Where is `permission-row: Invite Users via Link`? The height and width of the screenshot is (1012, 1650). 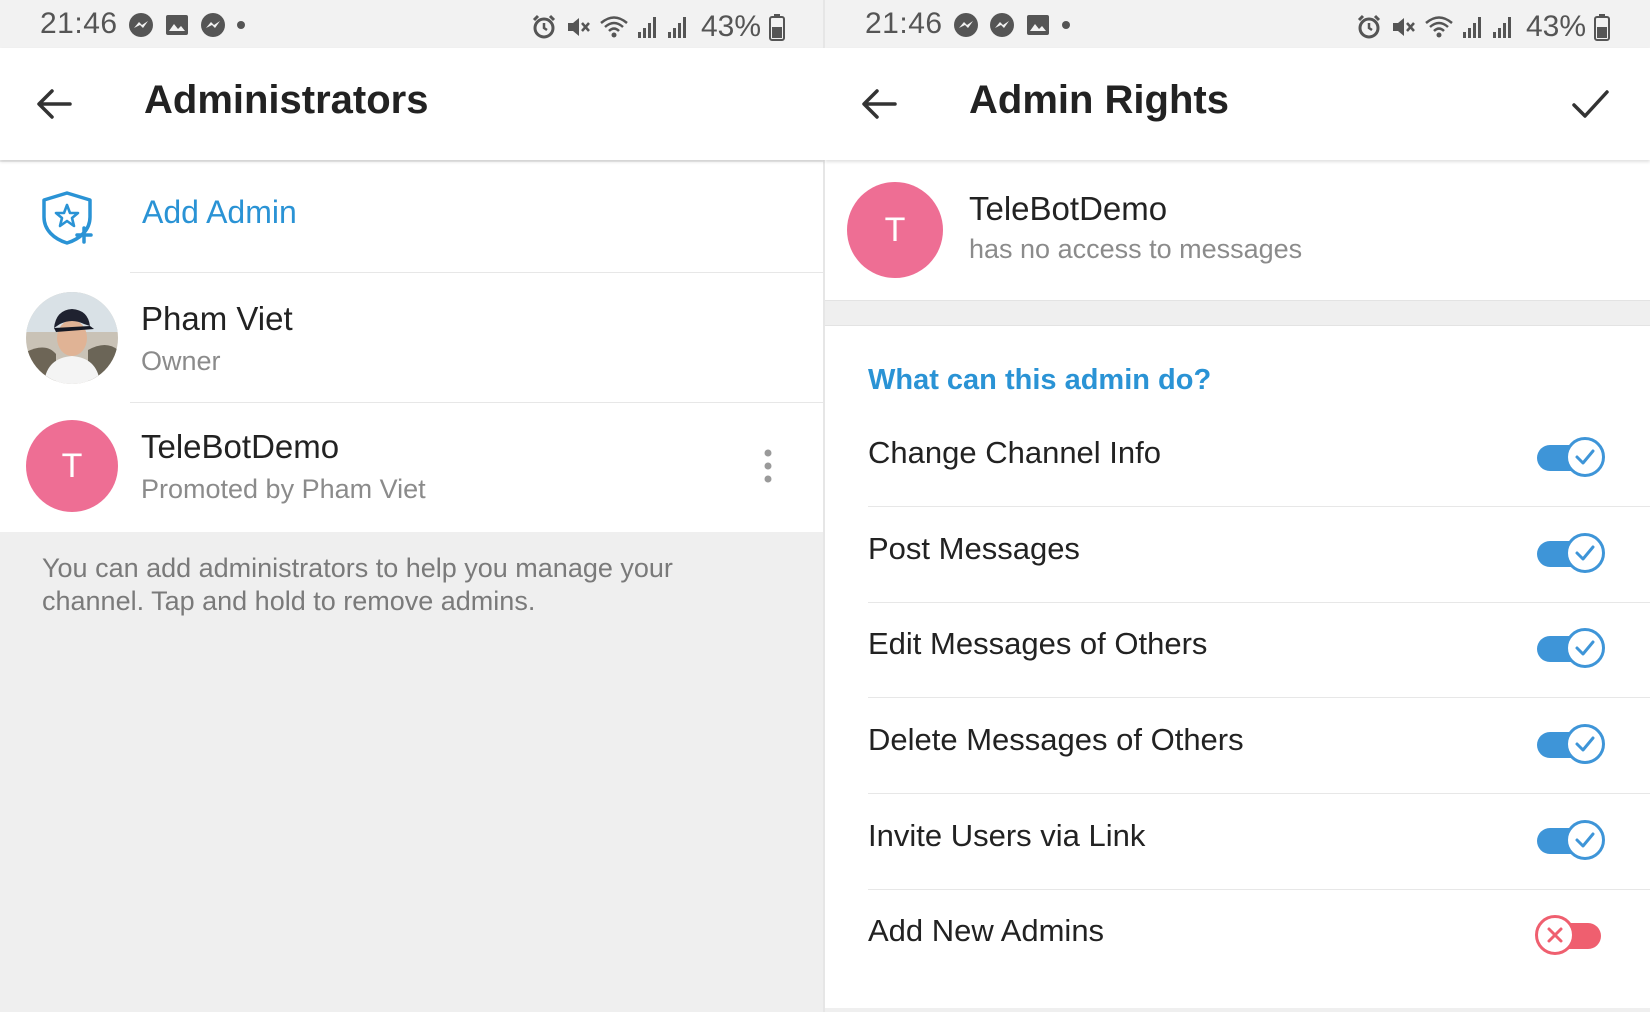 permission-row: Invite Users via Link is located at coordinates (1237, 840).